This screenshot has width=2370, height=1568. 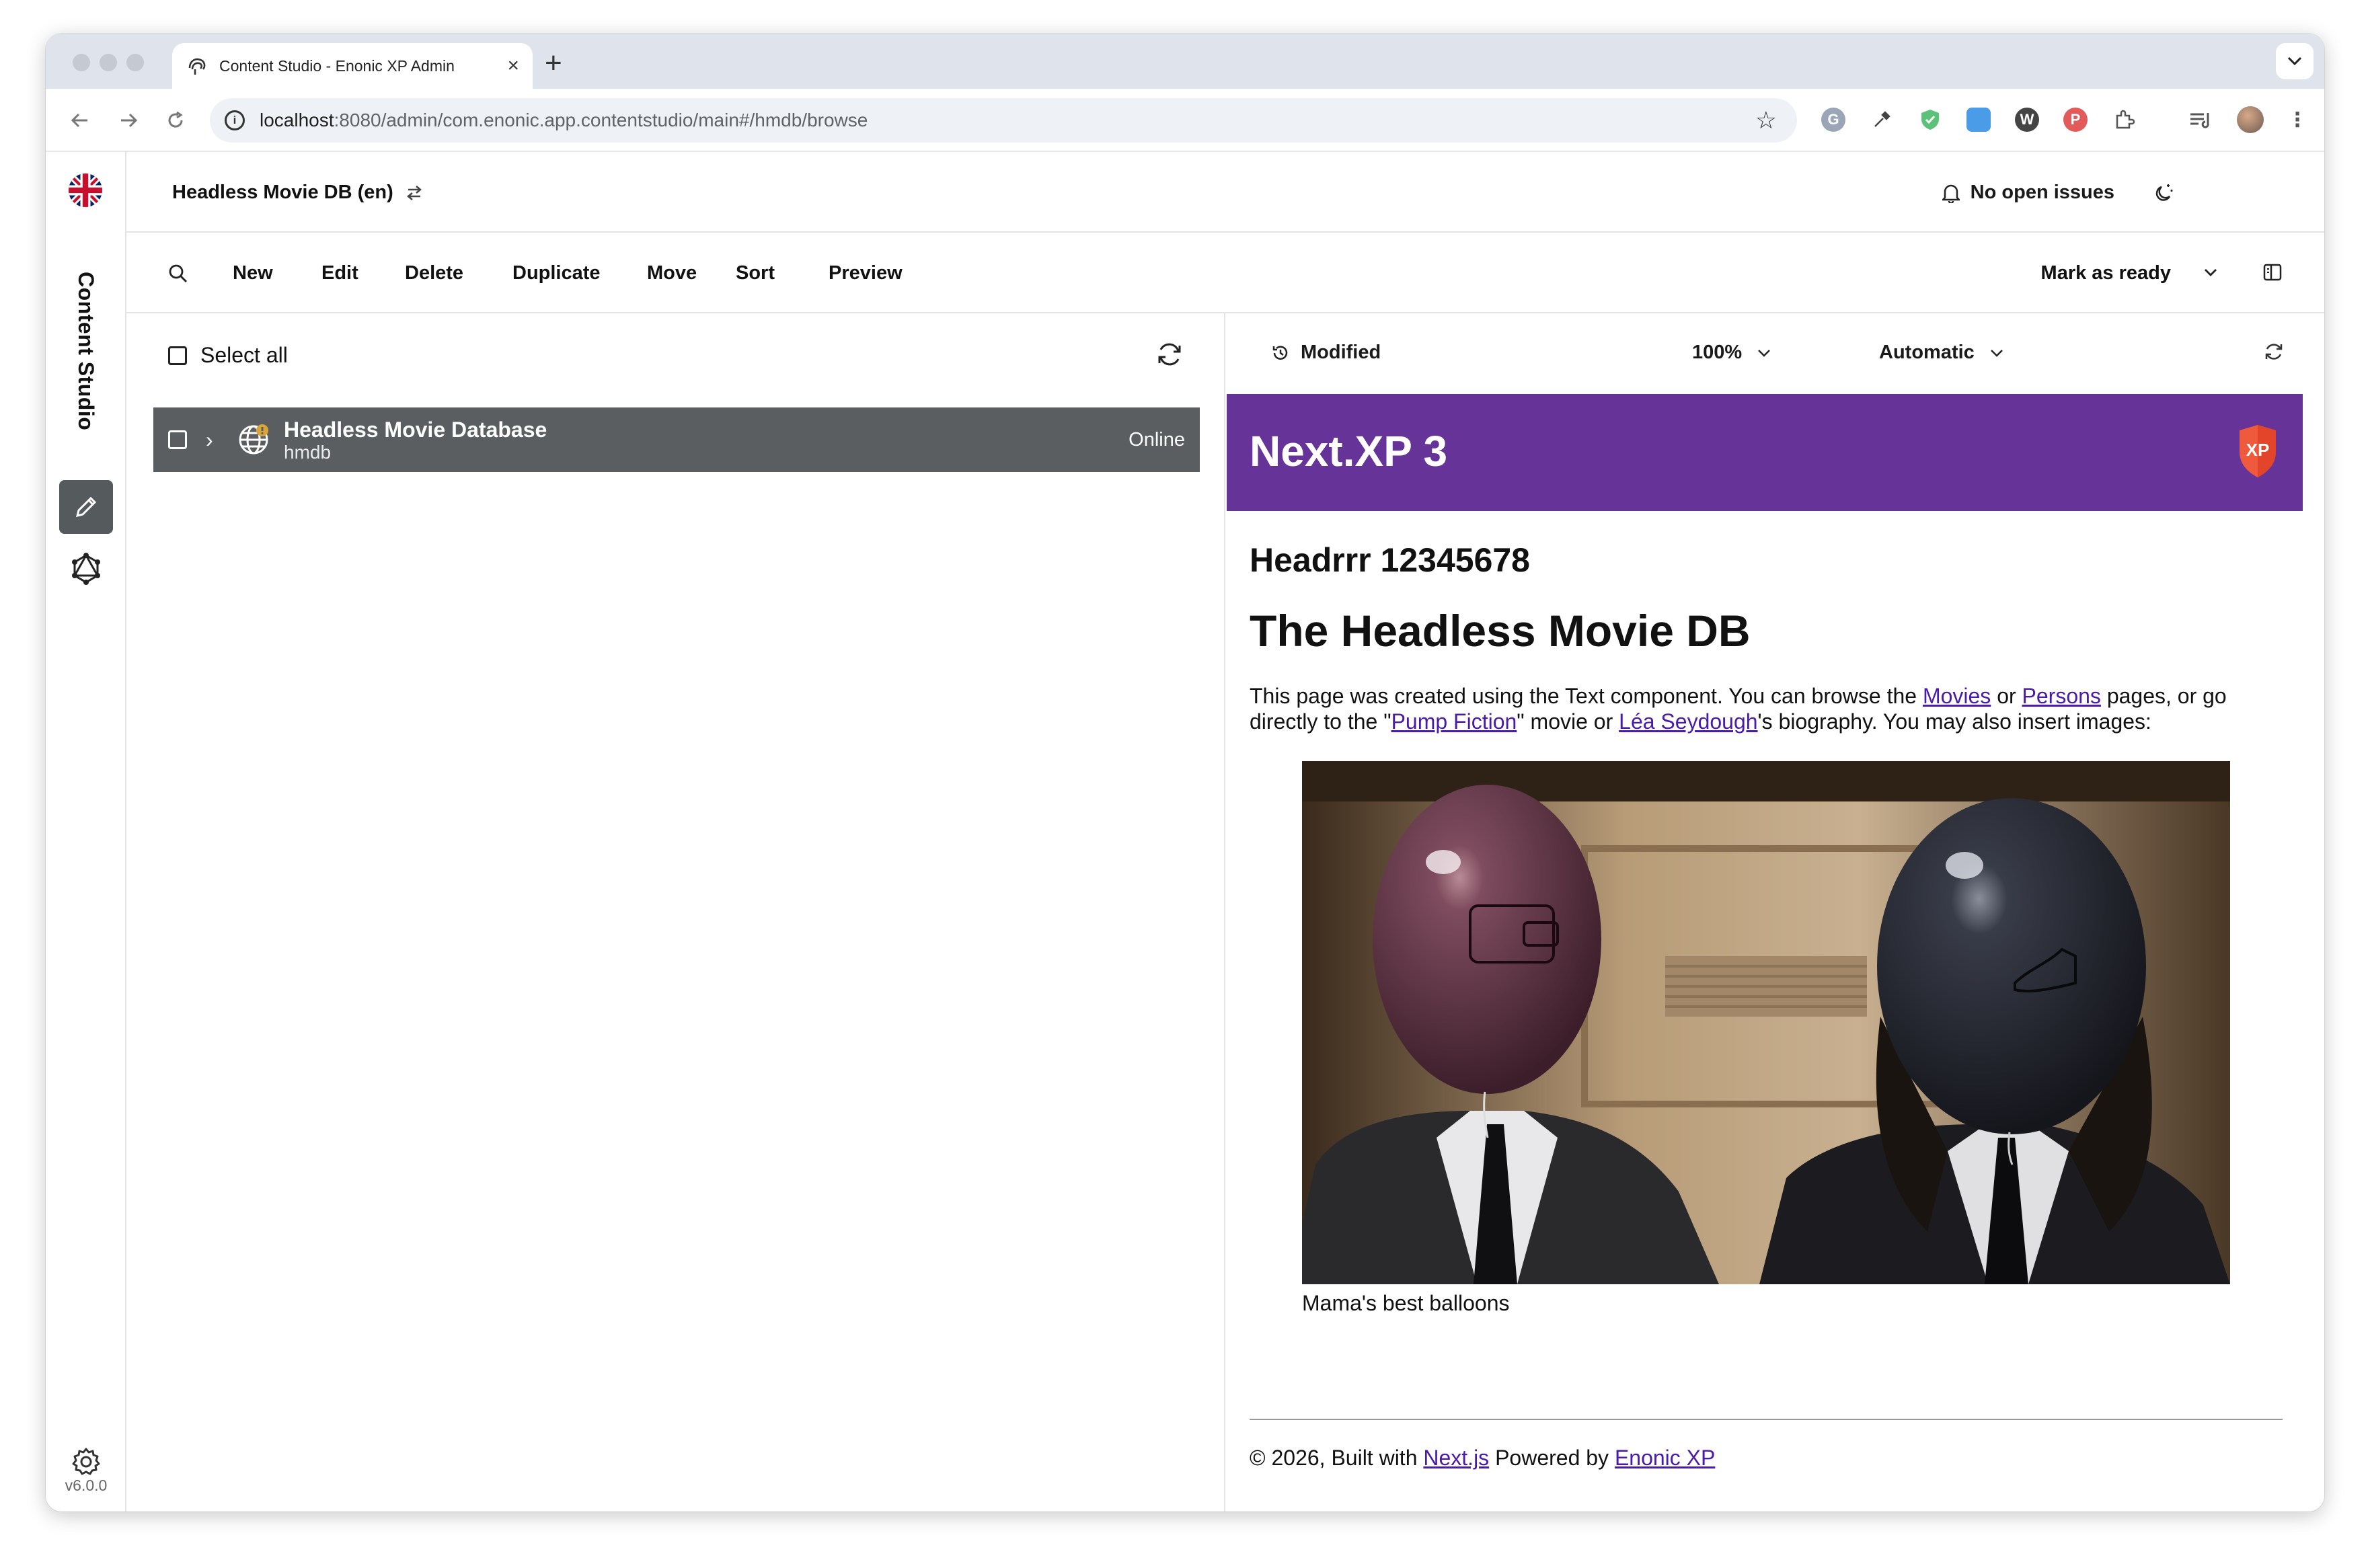 What do you see at coordinates (1185, 61) in the screenshot?
I see `tab-strip: Content Studio - Enonic XP Admin × +` at bounding box center [1185, 61].